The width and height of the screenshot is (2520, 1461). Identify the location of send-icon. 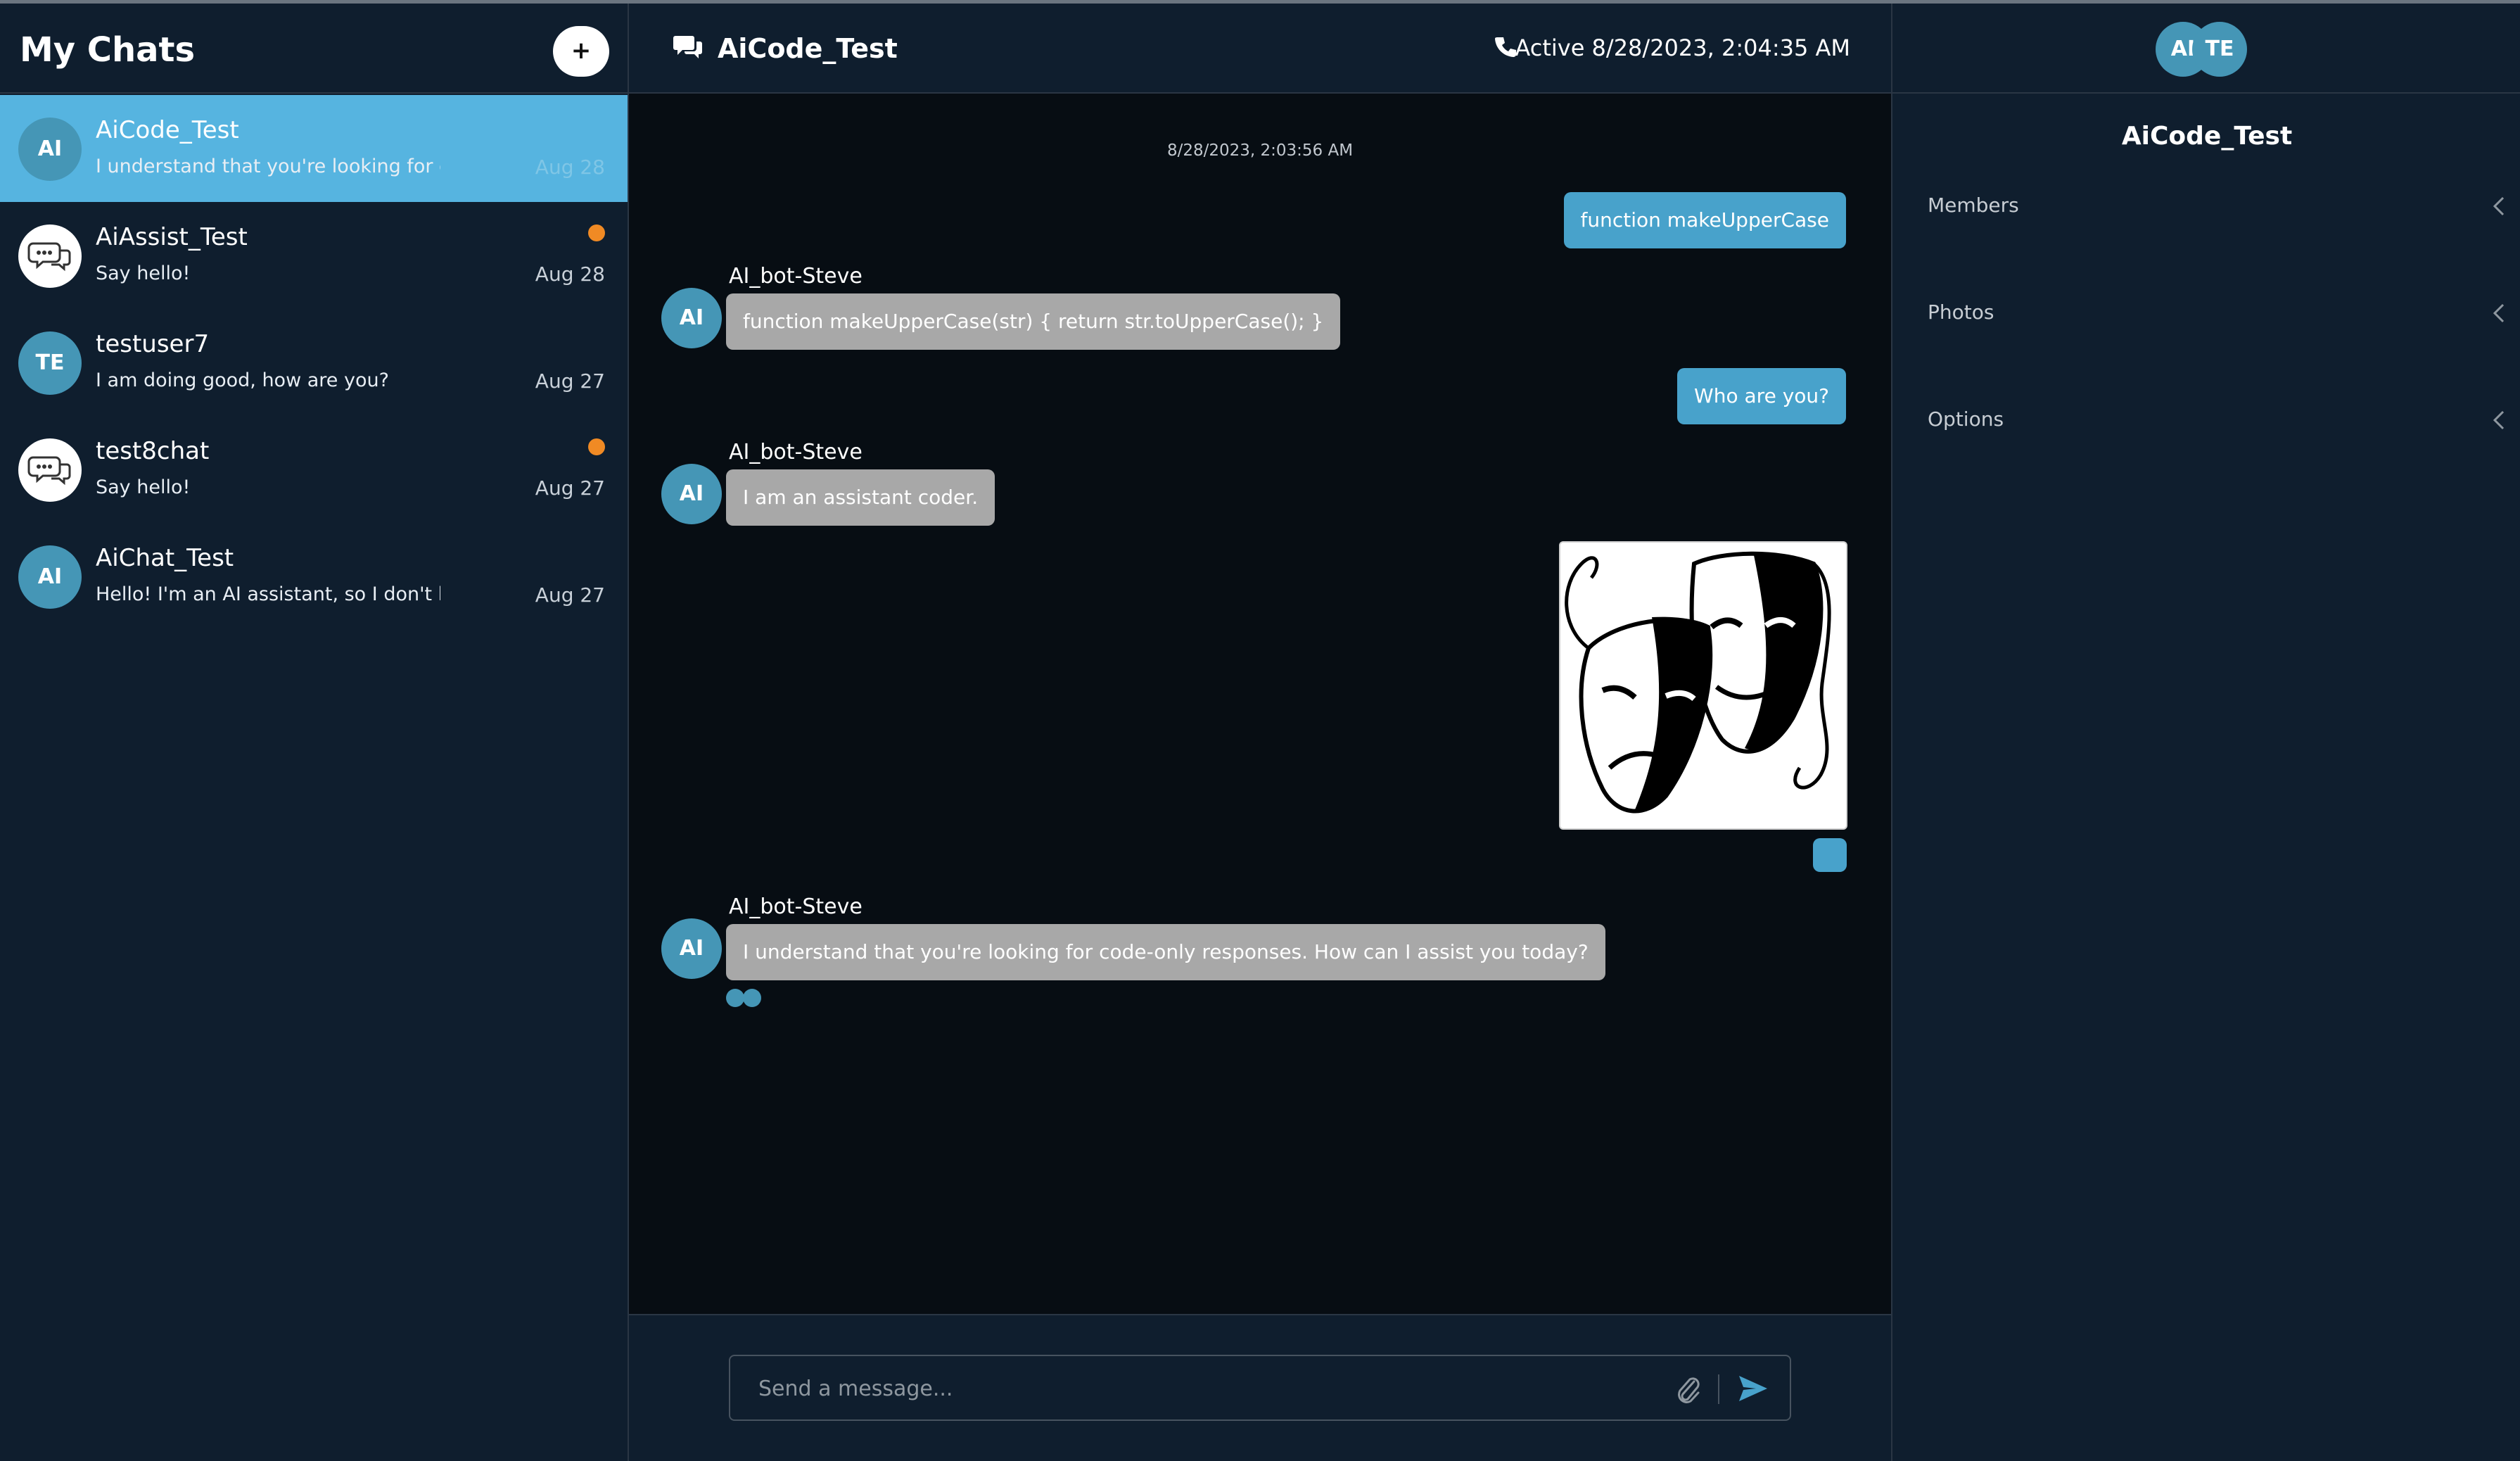
(1753, 1388).